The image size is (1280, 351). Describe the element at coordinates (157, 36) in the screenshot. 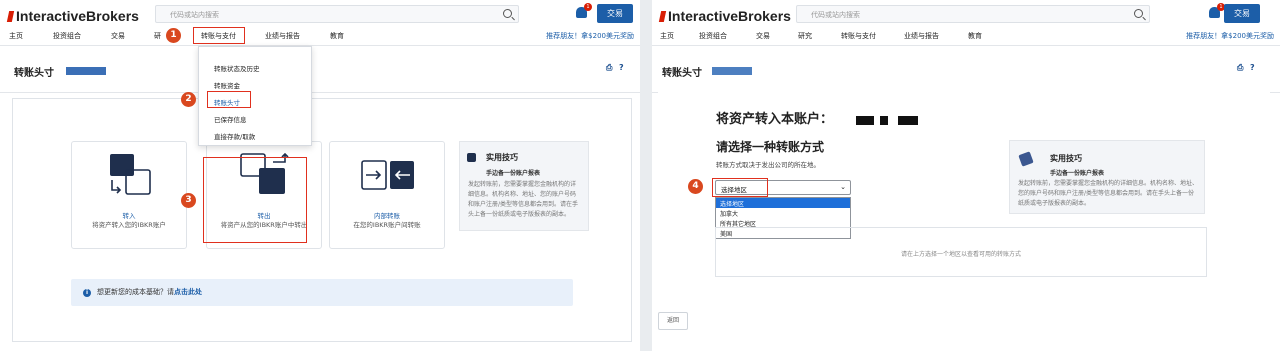

I see `nav-research: 研` at that location.